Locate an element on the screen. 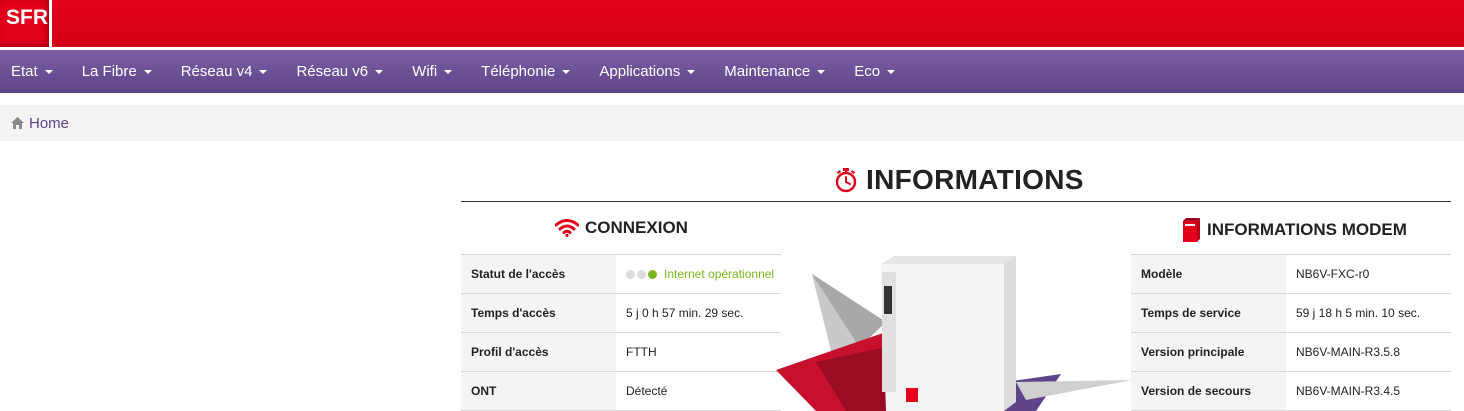  table-row: Modèle NB6V-FXC-r0 is located at coordinates (1291, 274).